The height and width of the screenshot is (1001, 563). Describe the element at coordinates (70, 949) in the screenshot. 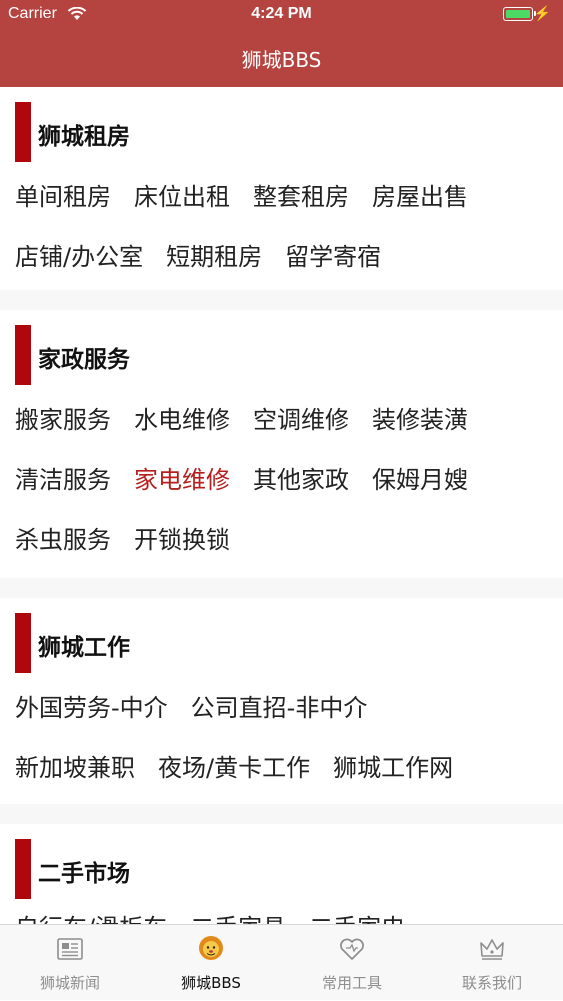

I see `newspaper-icon` at that location.